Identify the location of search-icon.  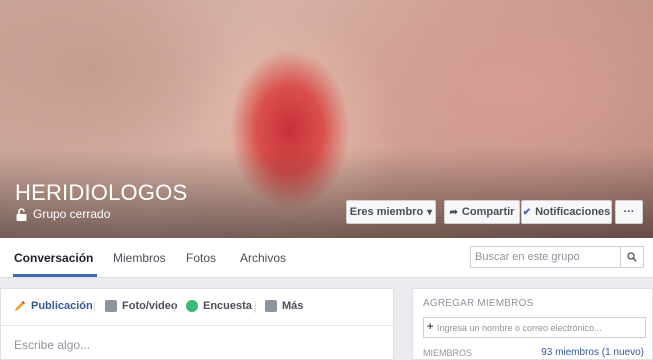
(632, 257).